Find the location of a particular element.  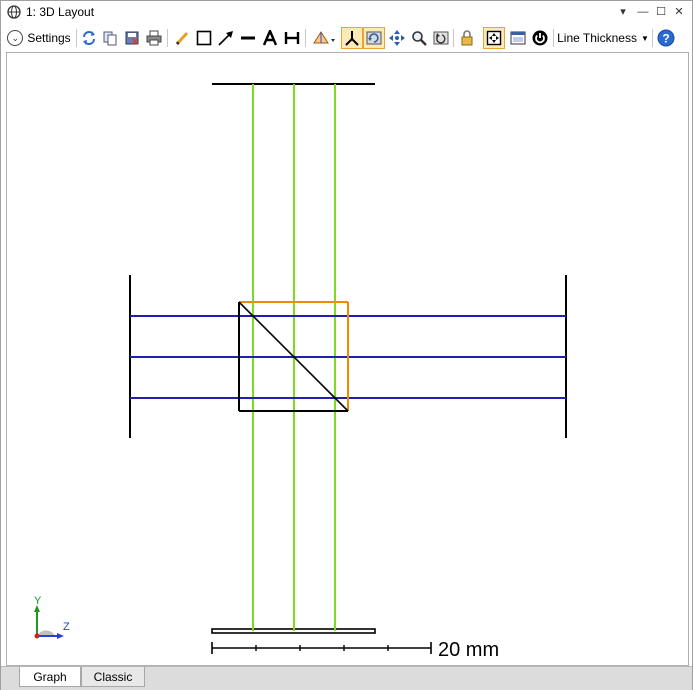

power-icon is located at coordinates (540, 38).